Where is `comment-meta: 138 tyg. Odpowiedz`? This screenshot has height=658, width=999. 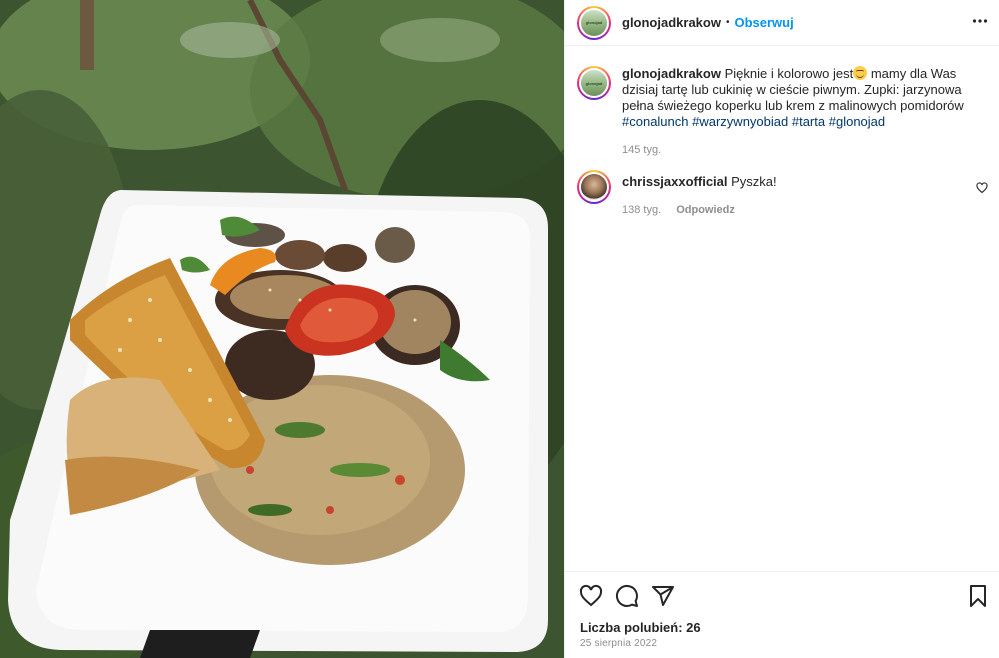 comment-meta: 138 tyg. Odpowiedz is located at coordinates (797, 210).